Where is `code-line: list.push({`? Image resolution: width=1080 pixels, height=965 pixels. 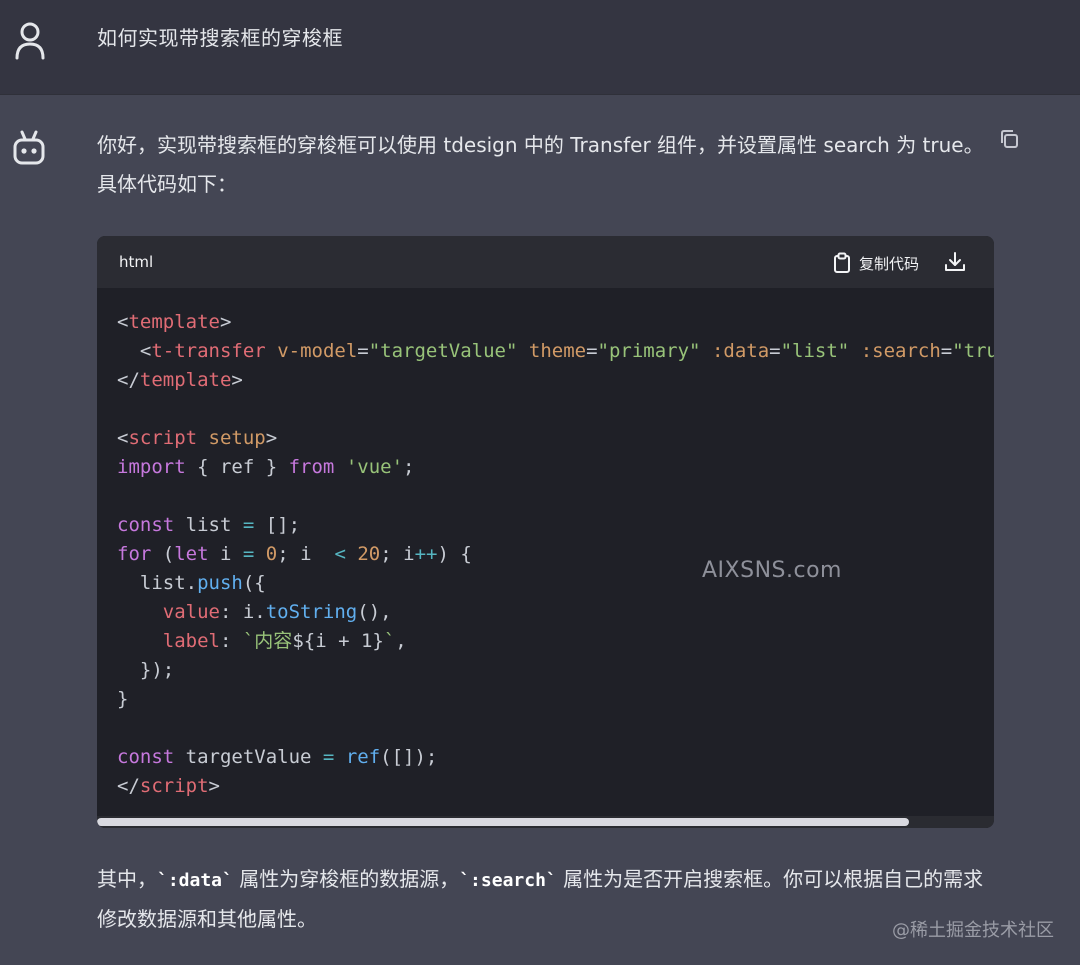 code-line: list.push({ is located at coordinates (191, 583).